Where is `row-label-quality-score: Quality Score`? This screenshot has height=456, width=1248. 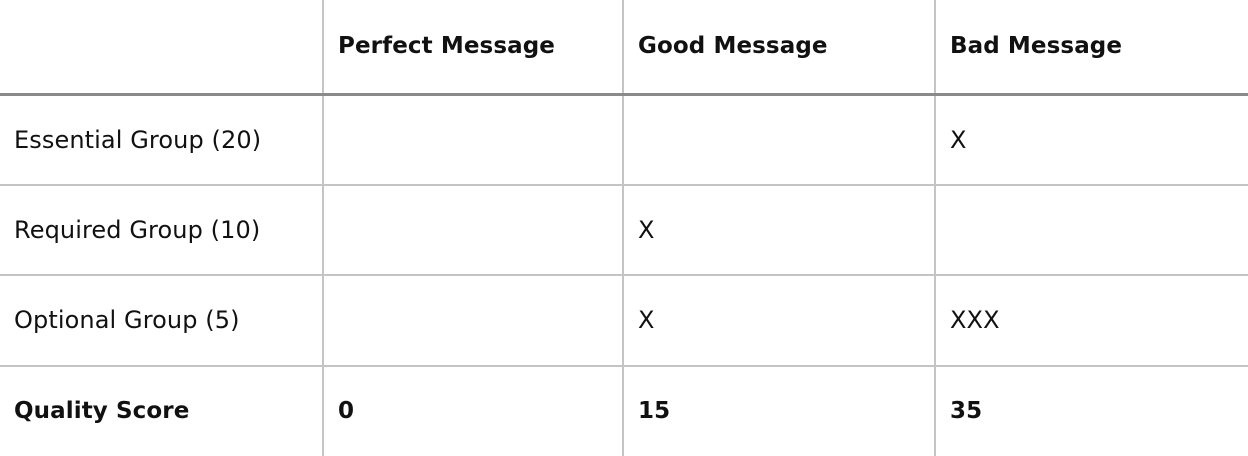
row-label-quality-score: Quality Score is located at coordinates (162, 410).